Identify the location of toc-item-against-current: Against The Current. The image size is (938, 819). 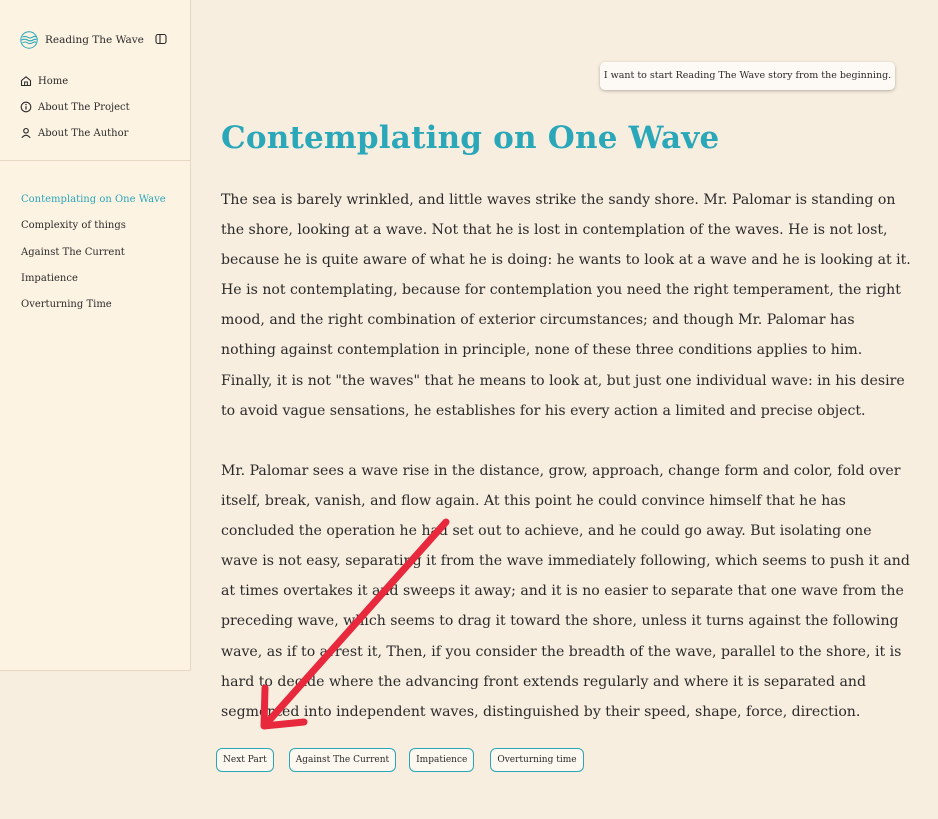
(93, 259).